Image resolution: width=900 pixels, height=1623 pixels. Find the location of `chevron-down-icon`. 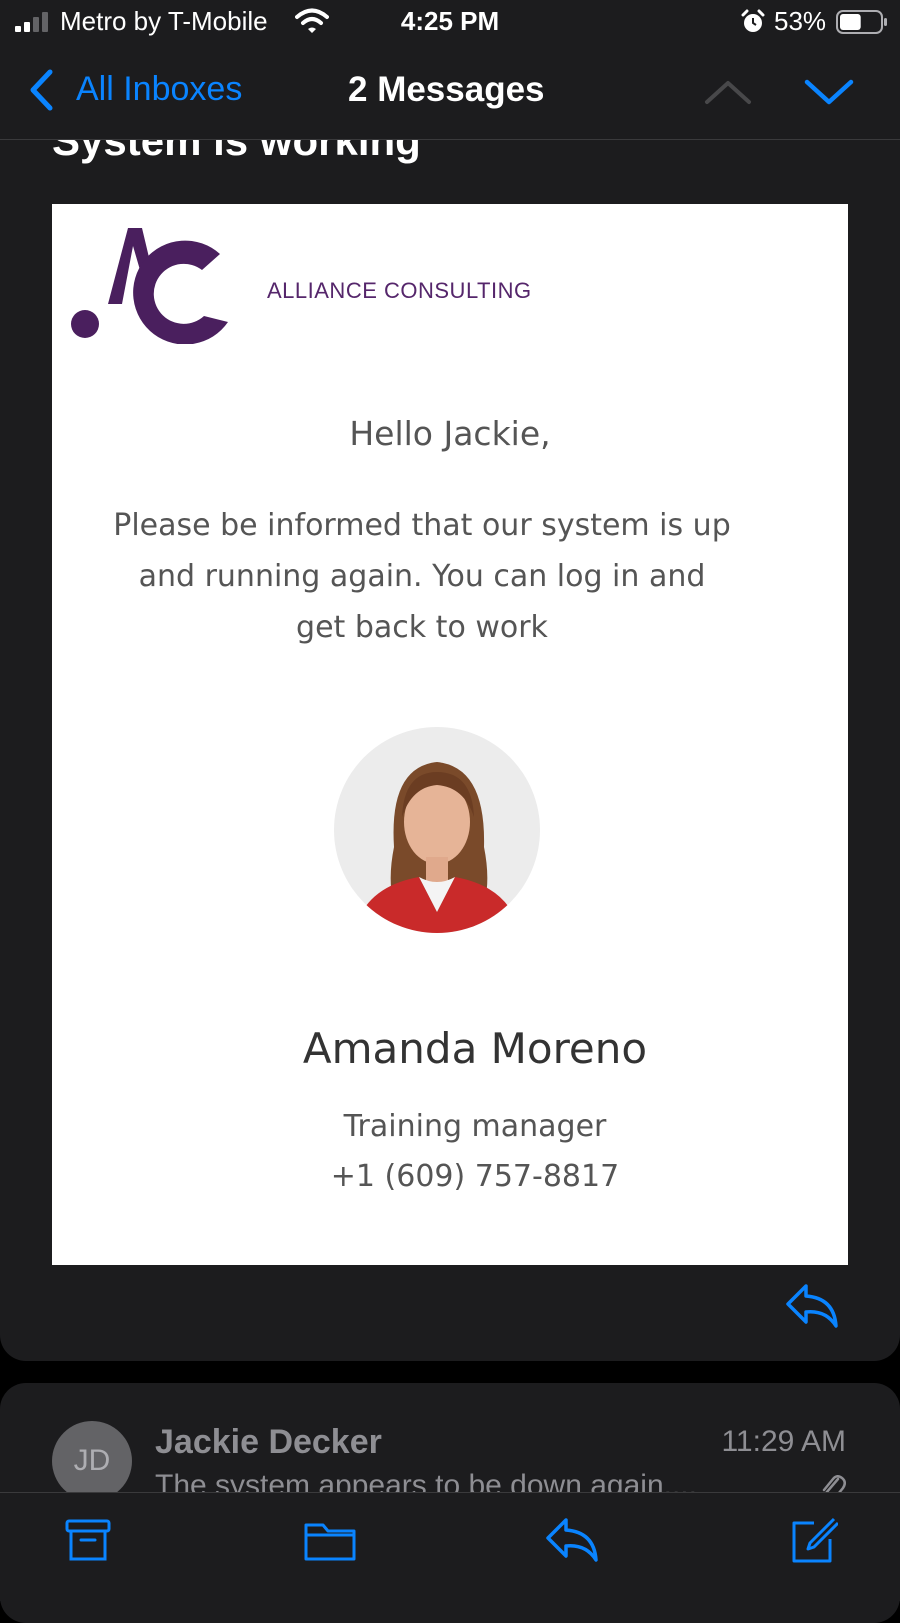

chevron-down-icon is located at coordinates (829, 92).